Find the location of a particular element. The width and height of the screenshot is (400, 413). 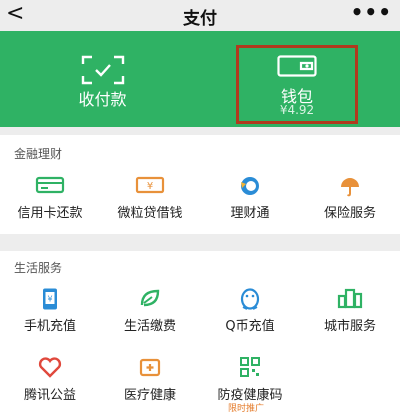

promo-tag: 限时推广 is located at coordinates (246, 408).